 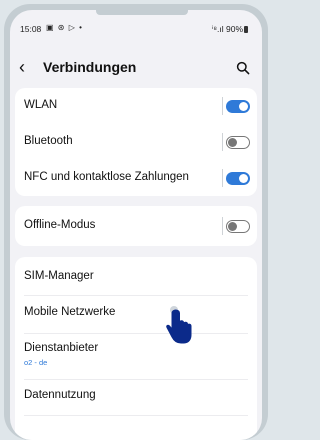 I want to click on list-item-sim-manager: SIM-Manager, so click(x=136, y=277).